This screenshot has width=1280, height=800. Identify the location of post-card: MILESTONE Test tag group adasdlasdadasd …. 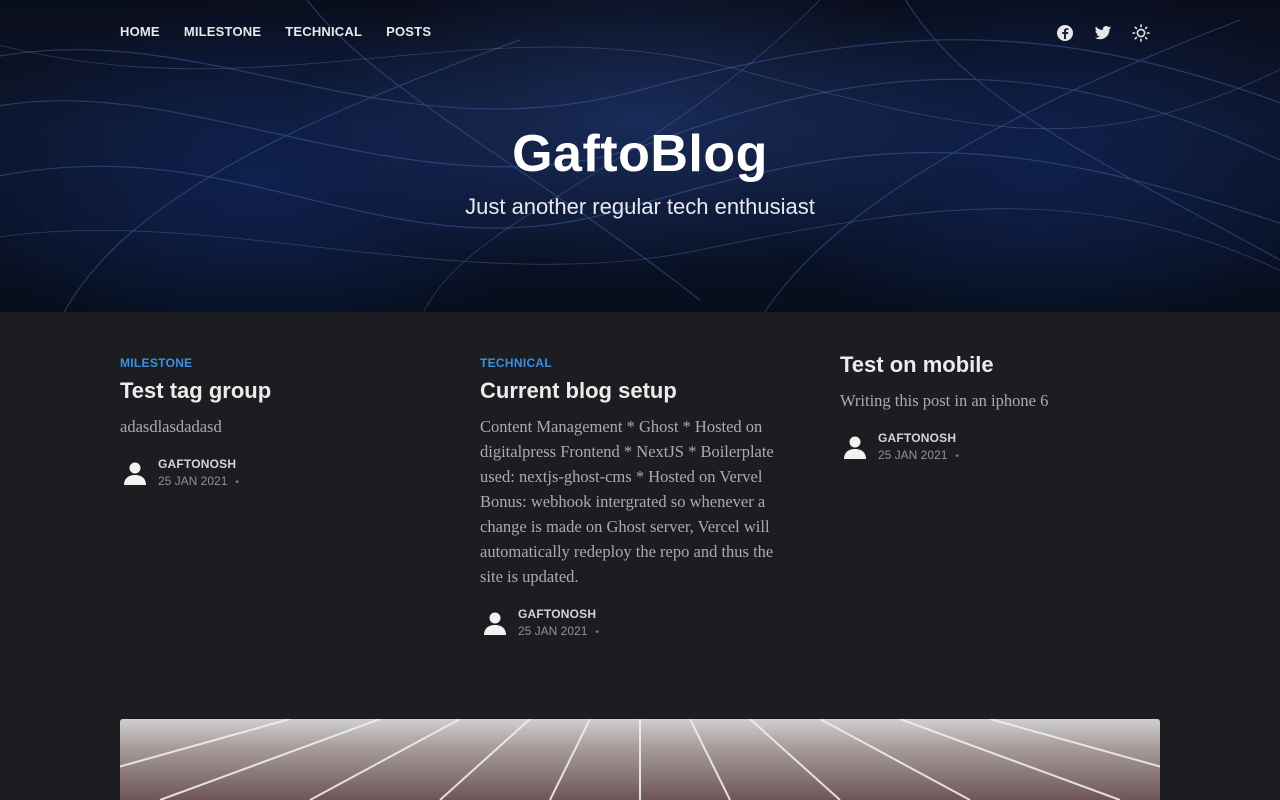
(280, 495).